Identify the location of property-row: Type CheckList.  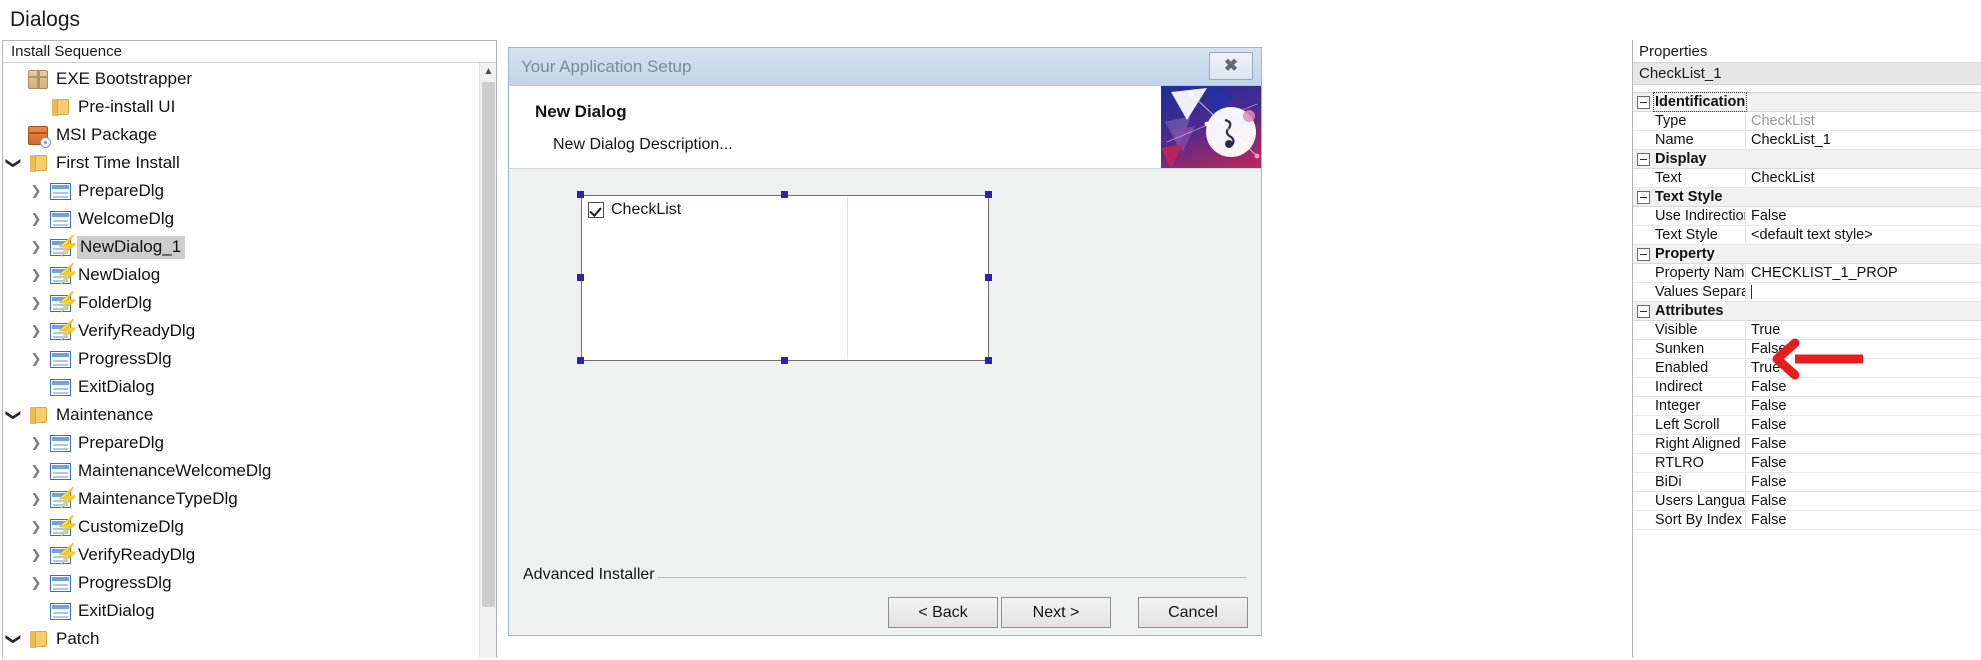
(1807, 121).